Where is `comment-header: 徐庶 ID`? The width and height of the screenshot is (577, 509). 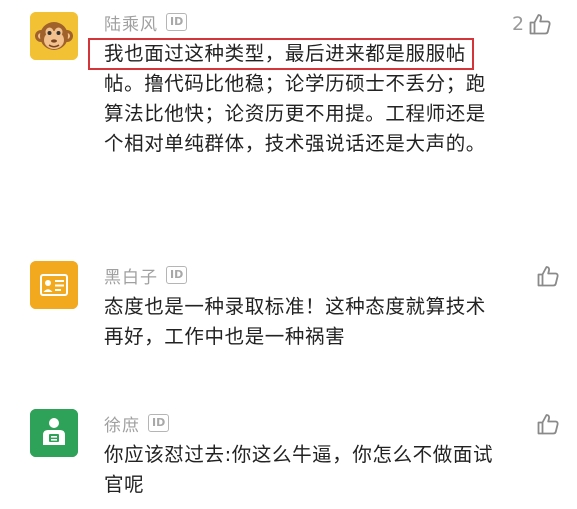 comment-header: 徐庶 ID is located at coordinates (137, 423).